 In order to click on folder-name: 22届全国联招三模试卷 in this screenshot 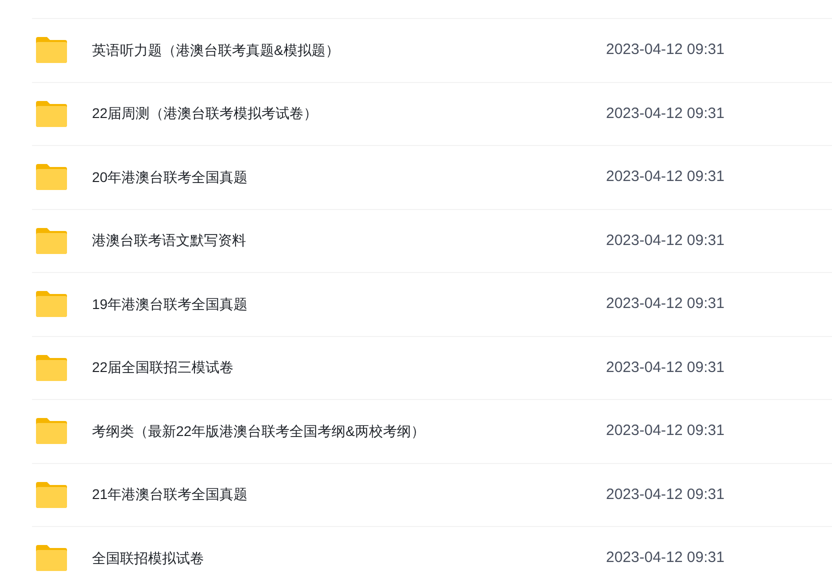, I will do `click(349, 367)`.